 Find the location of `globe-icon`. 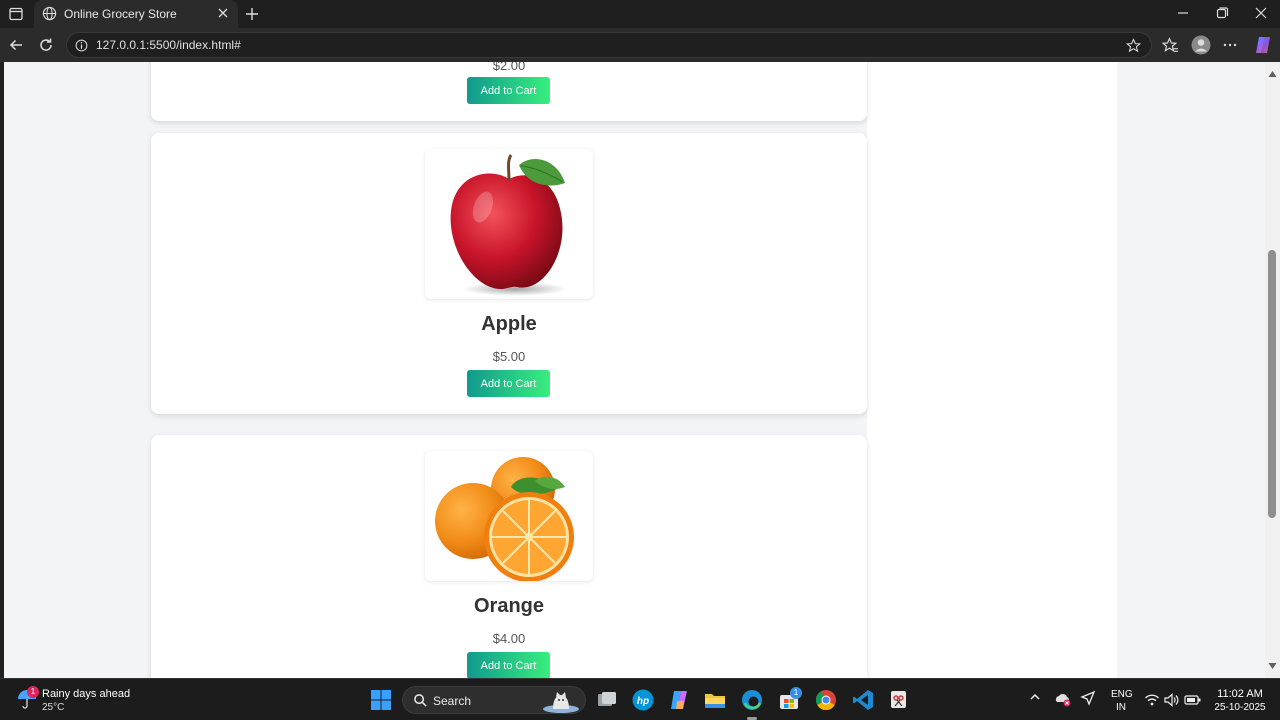

globe-icon is located at coordinates (49, 16).